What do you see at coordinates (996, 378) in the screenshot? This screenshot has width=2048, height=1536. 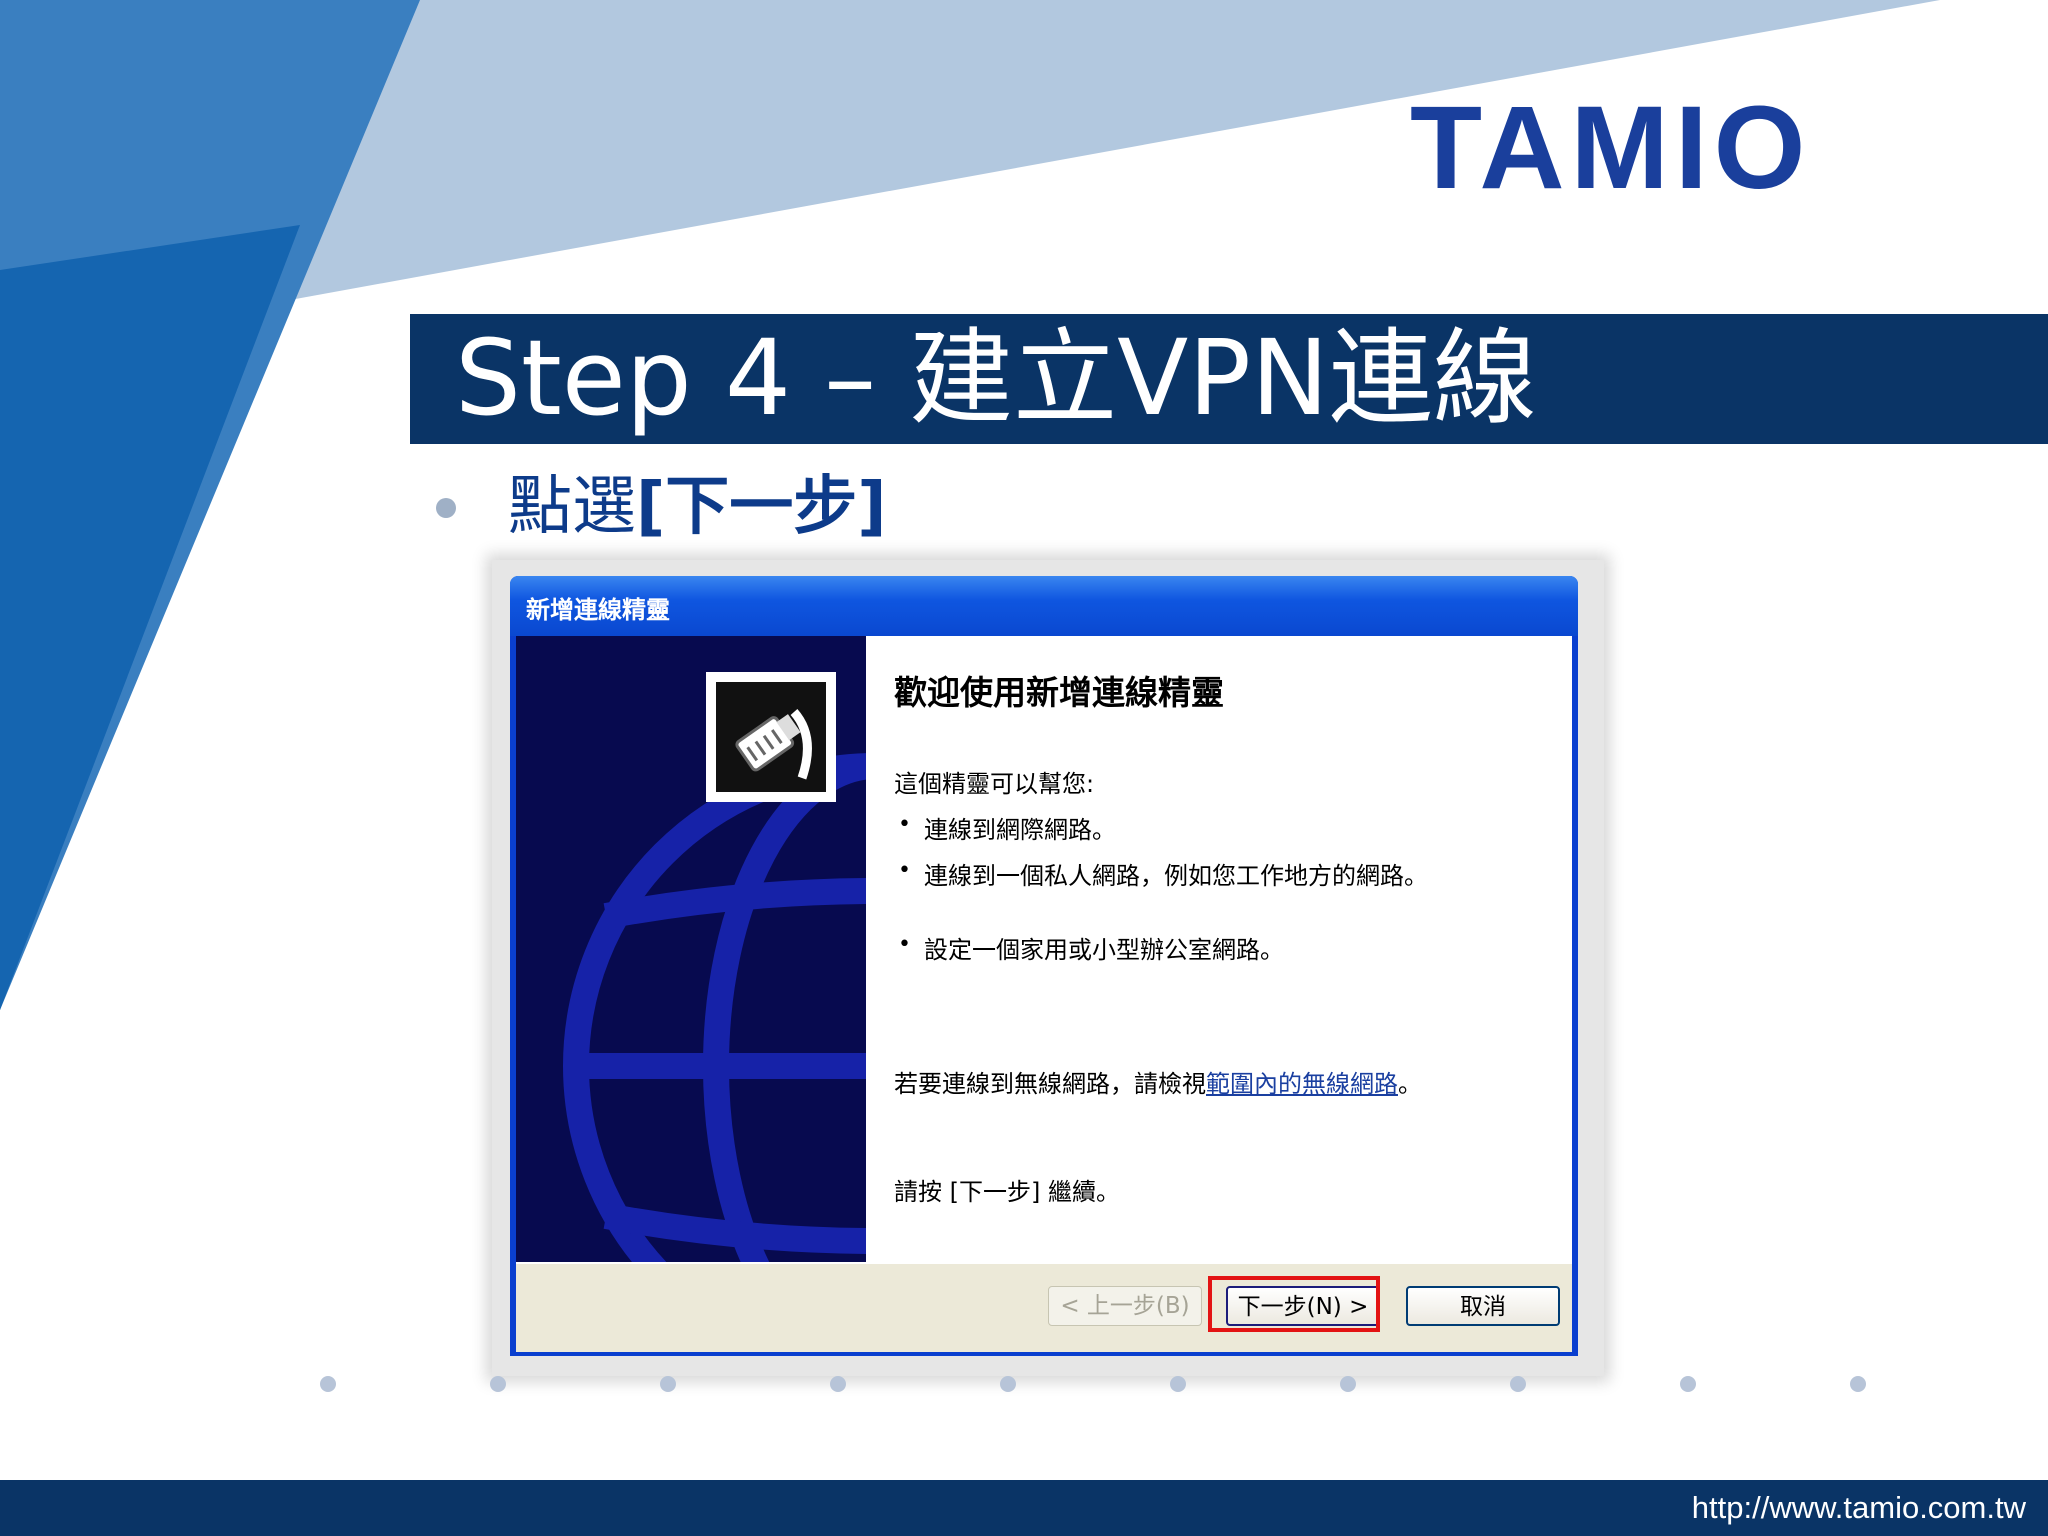 I see `slide-title: Step 4 – 建立VPN連線` at bounding box center [996, 378].